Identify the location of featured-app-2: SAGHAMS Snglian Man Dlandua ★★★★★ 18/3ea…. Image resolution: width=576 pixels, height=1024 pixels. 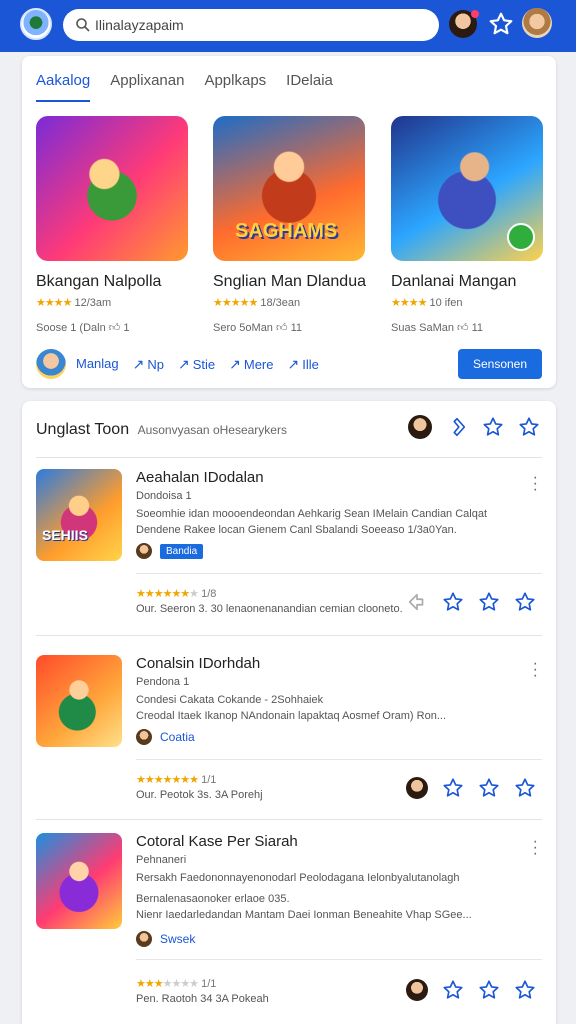
(289, 225).